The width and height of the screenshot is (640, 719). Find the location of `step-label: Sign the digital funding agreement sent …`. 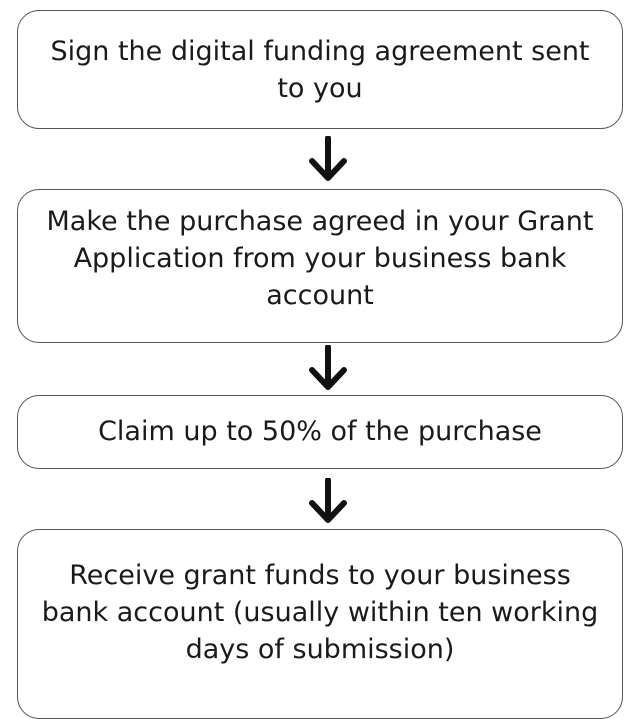

step-label: Sign the digital funding agreement sent … is located at coordinates (320, 70).